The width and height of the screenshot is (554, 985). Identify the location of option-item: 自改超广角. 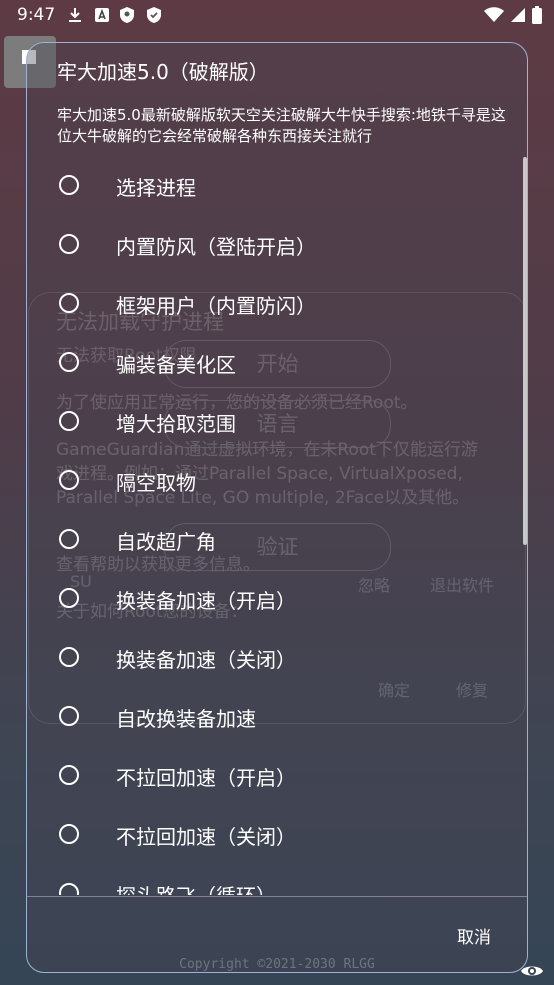
(277, 540).